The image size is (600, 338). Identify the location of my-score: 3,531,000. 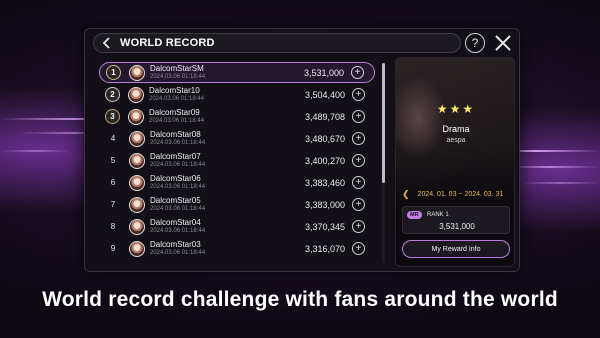
(457, 226).